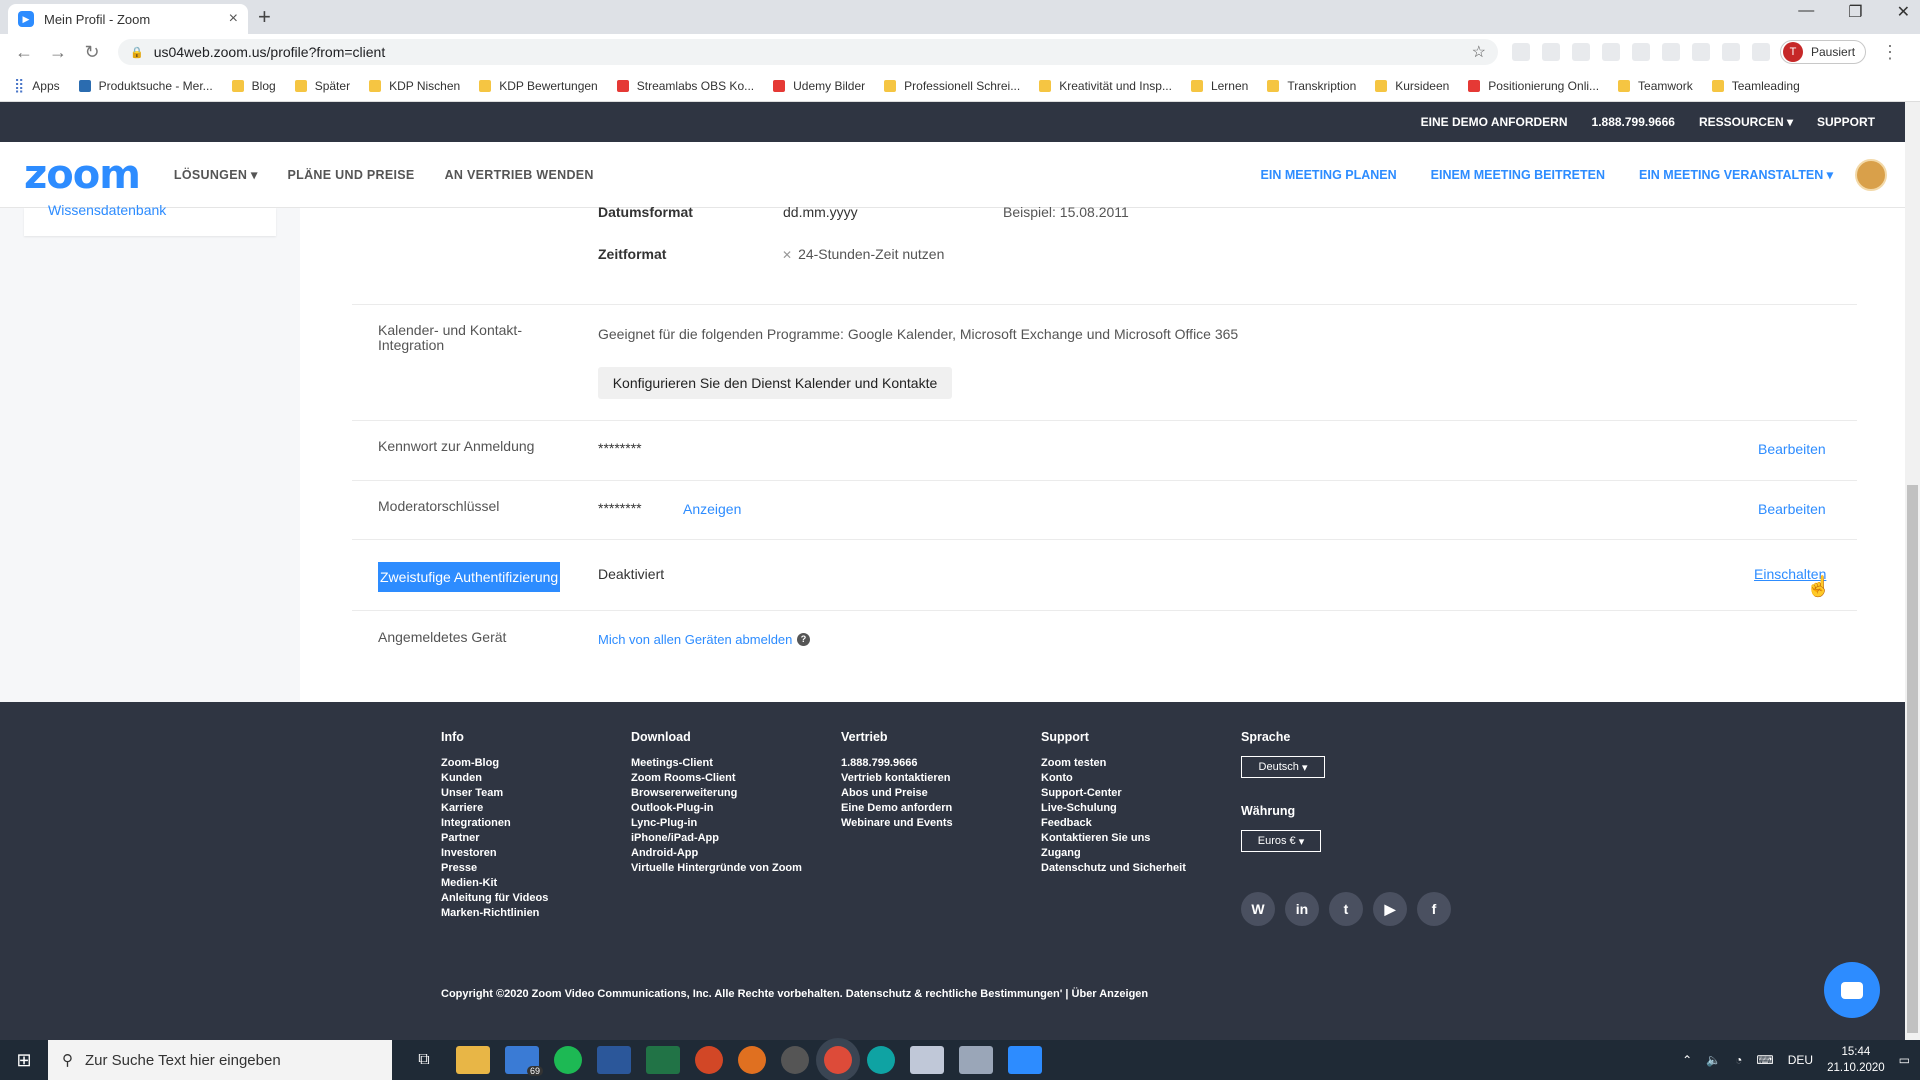 Image resolution: width=1920 pixels, height=1080 pixels. Describe the element at coordinates (1113, 868) in the screenshot. I see `footer-link: Datenschutz und Sicherheit` at that location.